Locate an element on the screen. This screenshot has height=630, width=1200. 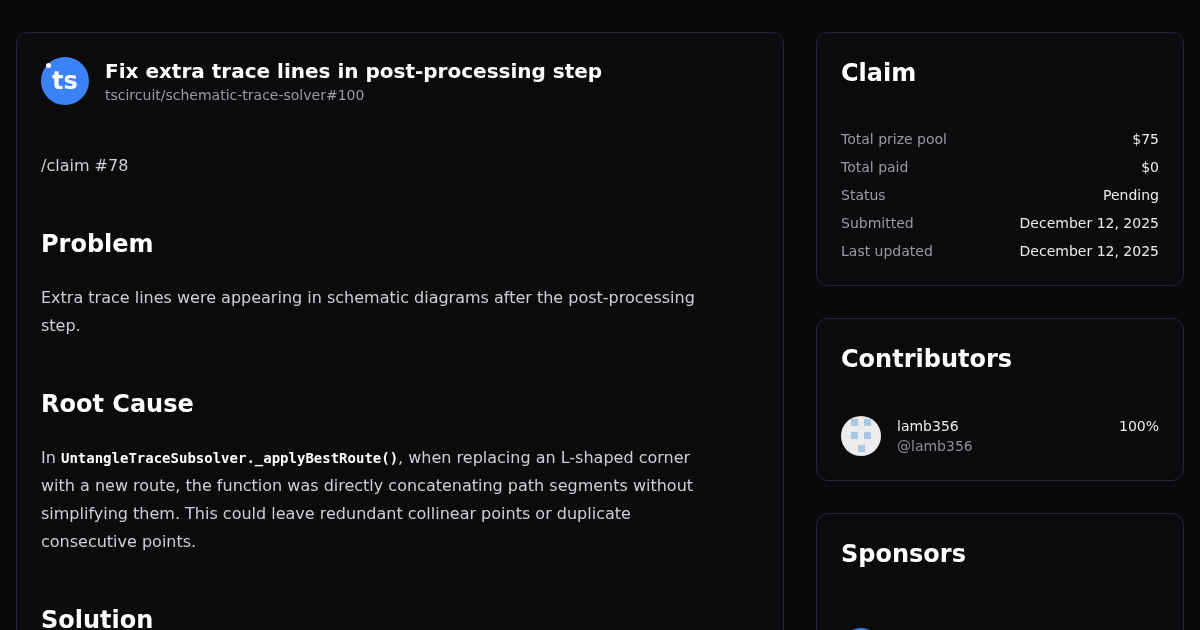
card-title: Contributors is located at coordinates (927, 359).